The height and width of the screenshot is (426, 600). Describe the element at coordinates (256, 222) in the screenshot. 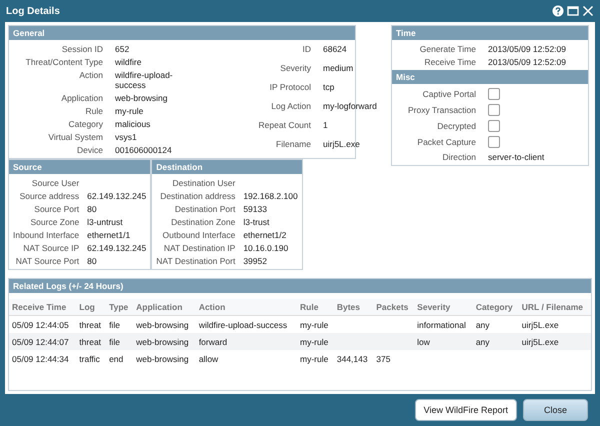

I see `field-value: l3-trust` at that location.